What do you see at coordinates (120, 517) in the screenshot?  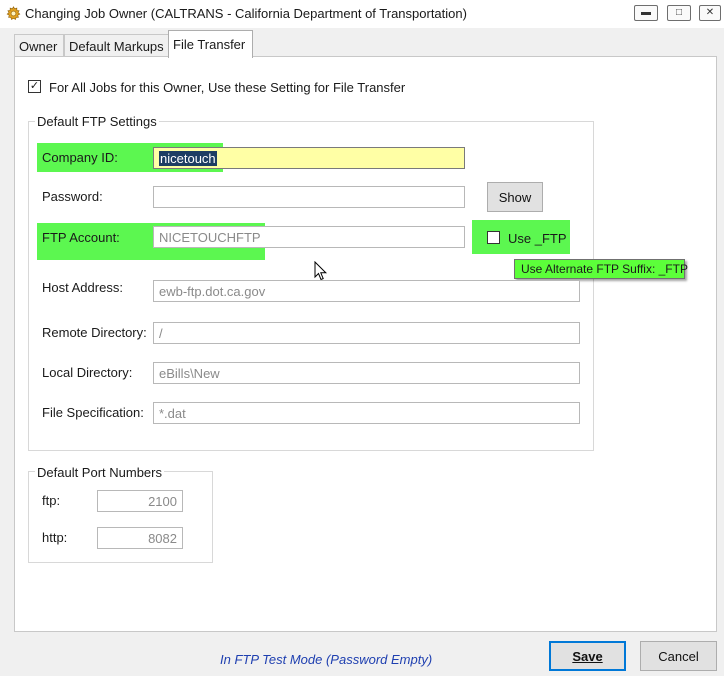 I see `port-numbers-group` at bounding box center [120, 517].